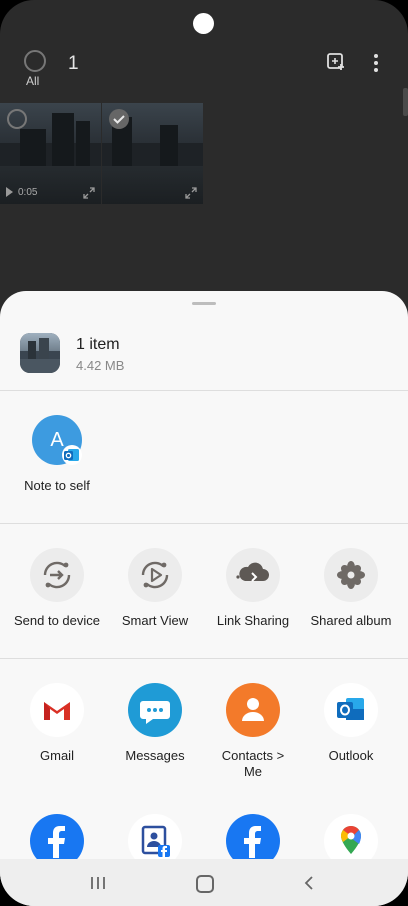  I want to click on contacts-label: Contacts > Me, so click(253, 763).